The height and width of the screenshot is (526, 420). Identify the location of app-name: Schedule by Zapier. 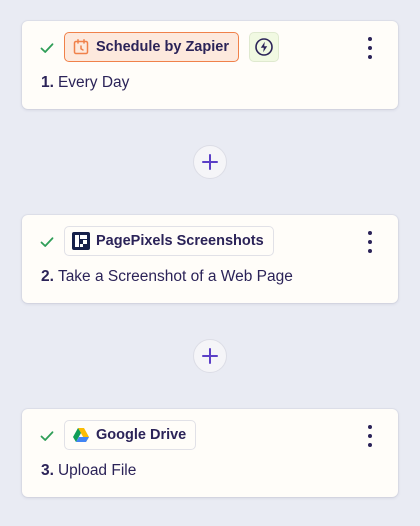
(162, 47).